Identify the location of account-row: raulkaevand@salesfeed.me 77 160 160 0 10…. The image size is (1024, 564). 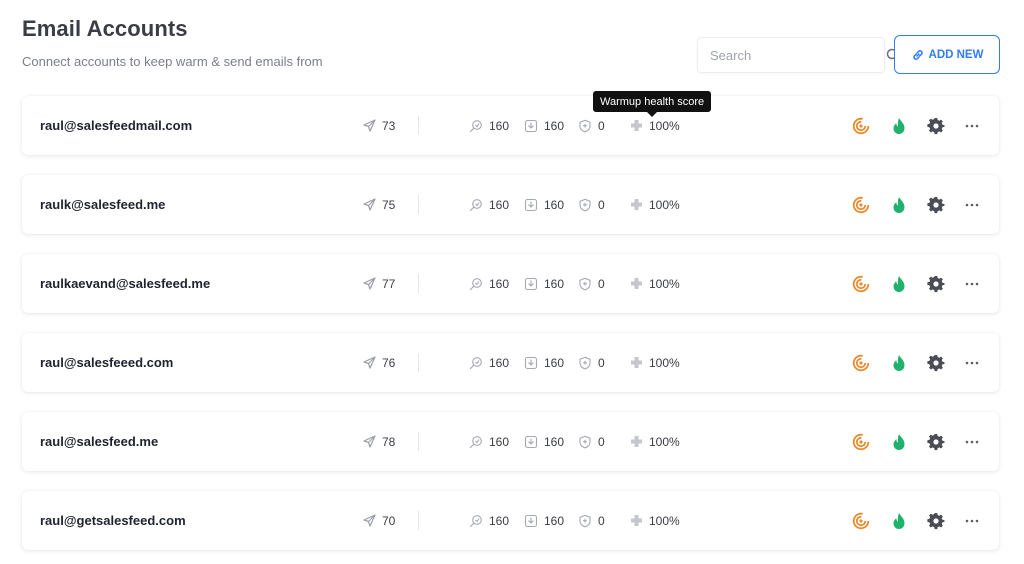
(510, 283).